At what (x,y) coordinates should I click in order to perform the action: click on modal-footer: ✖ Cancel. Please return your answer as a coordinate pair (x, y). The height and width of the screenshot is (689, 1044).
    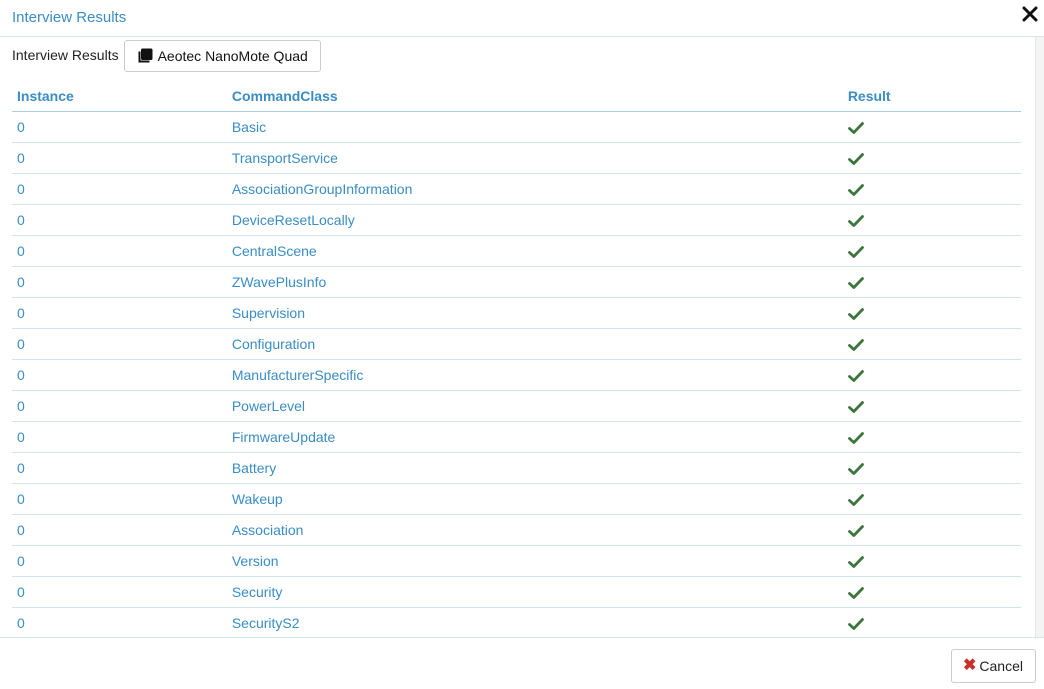
    Looking at the image, I should click on (522, 663).